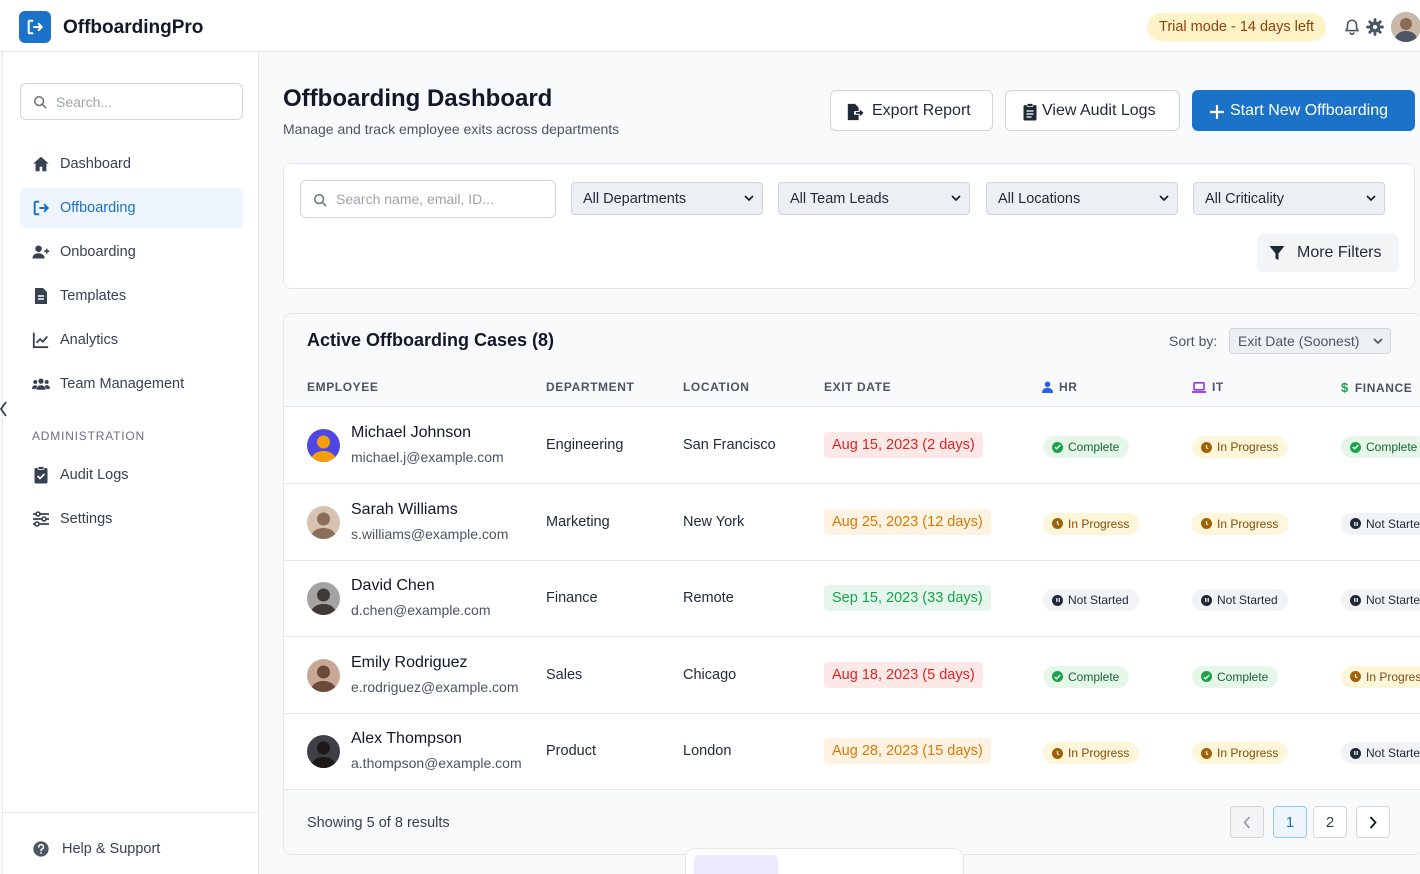  What do you see at coordinates (1208, 387) in the screenshot?
I see `col-it: IT` at bounding box center [1208, 387].